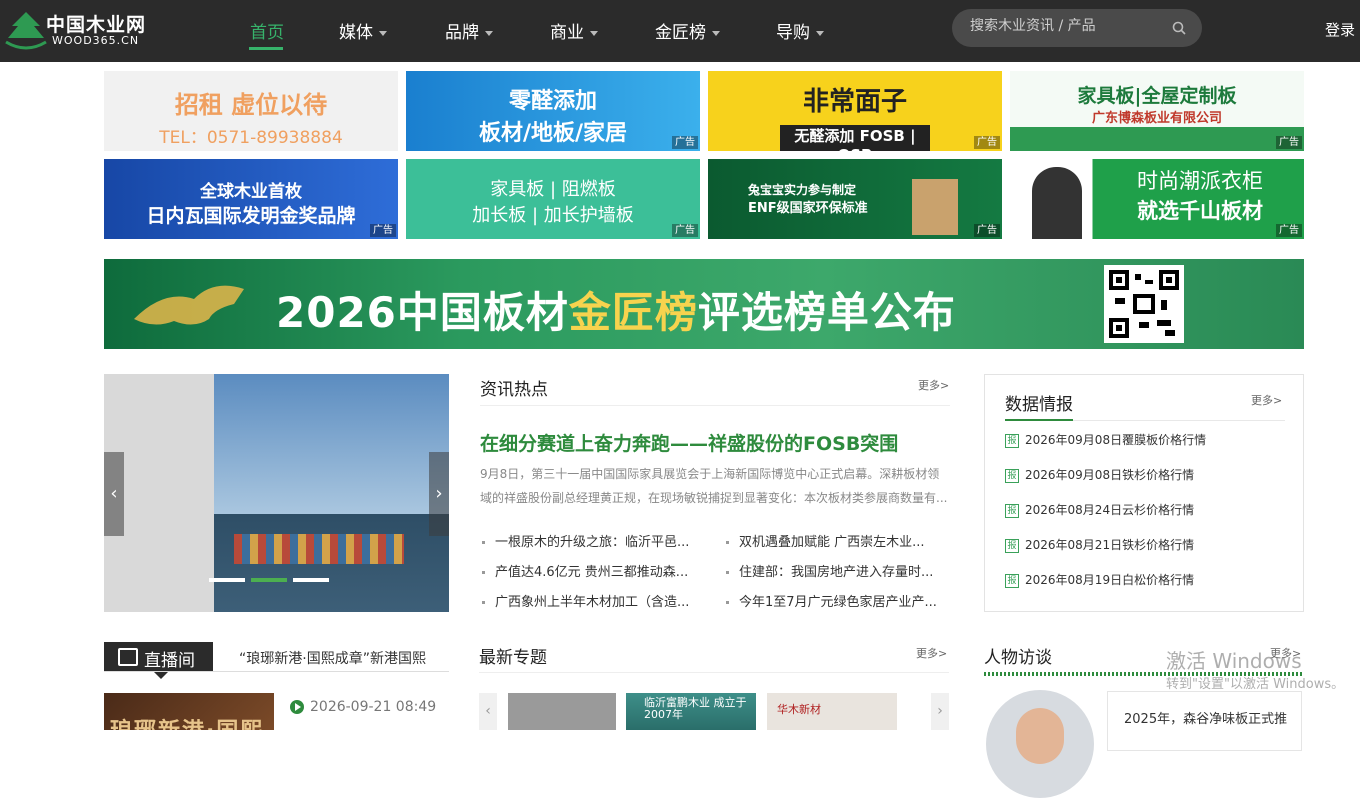 Image resolution: width=1360 pixels, height=798 pixels. What do you see at coordinates (933, 385) in the screenshot?
I see `news-more-link: 更多>` at bounding box center [933, 385].